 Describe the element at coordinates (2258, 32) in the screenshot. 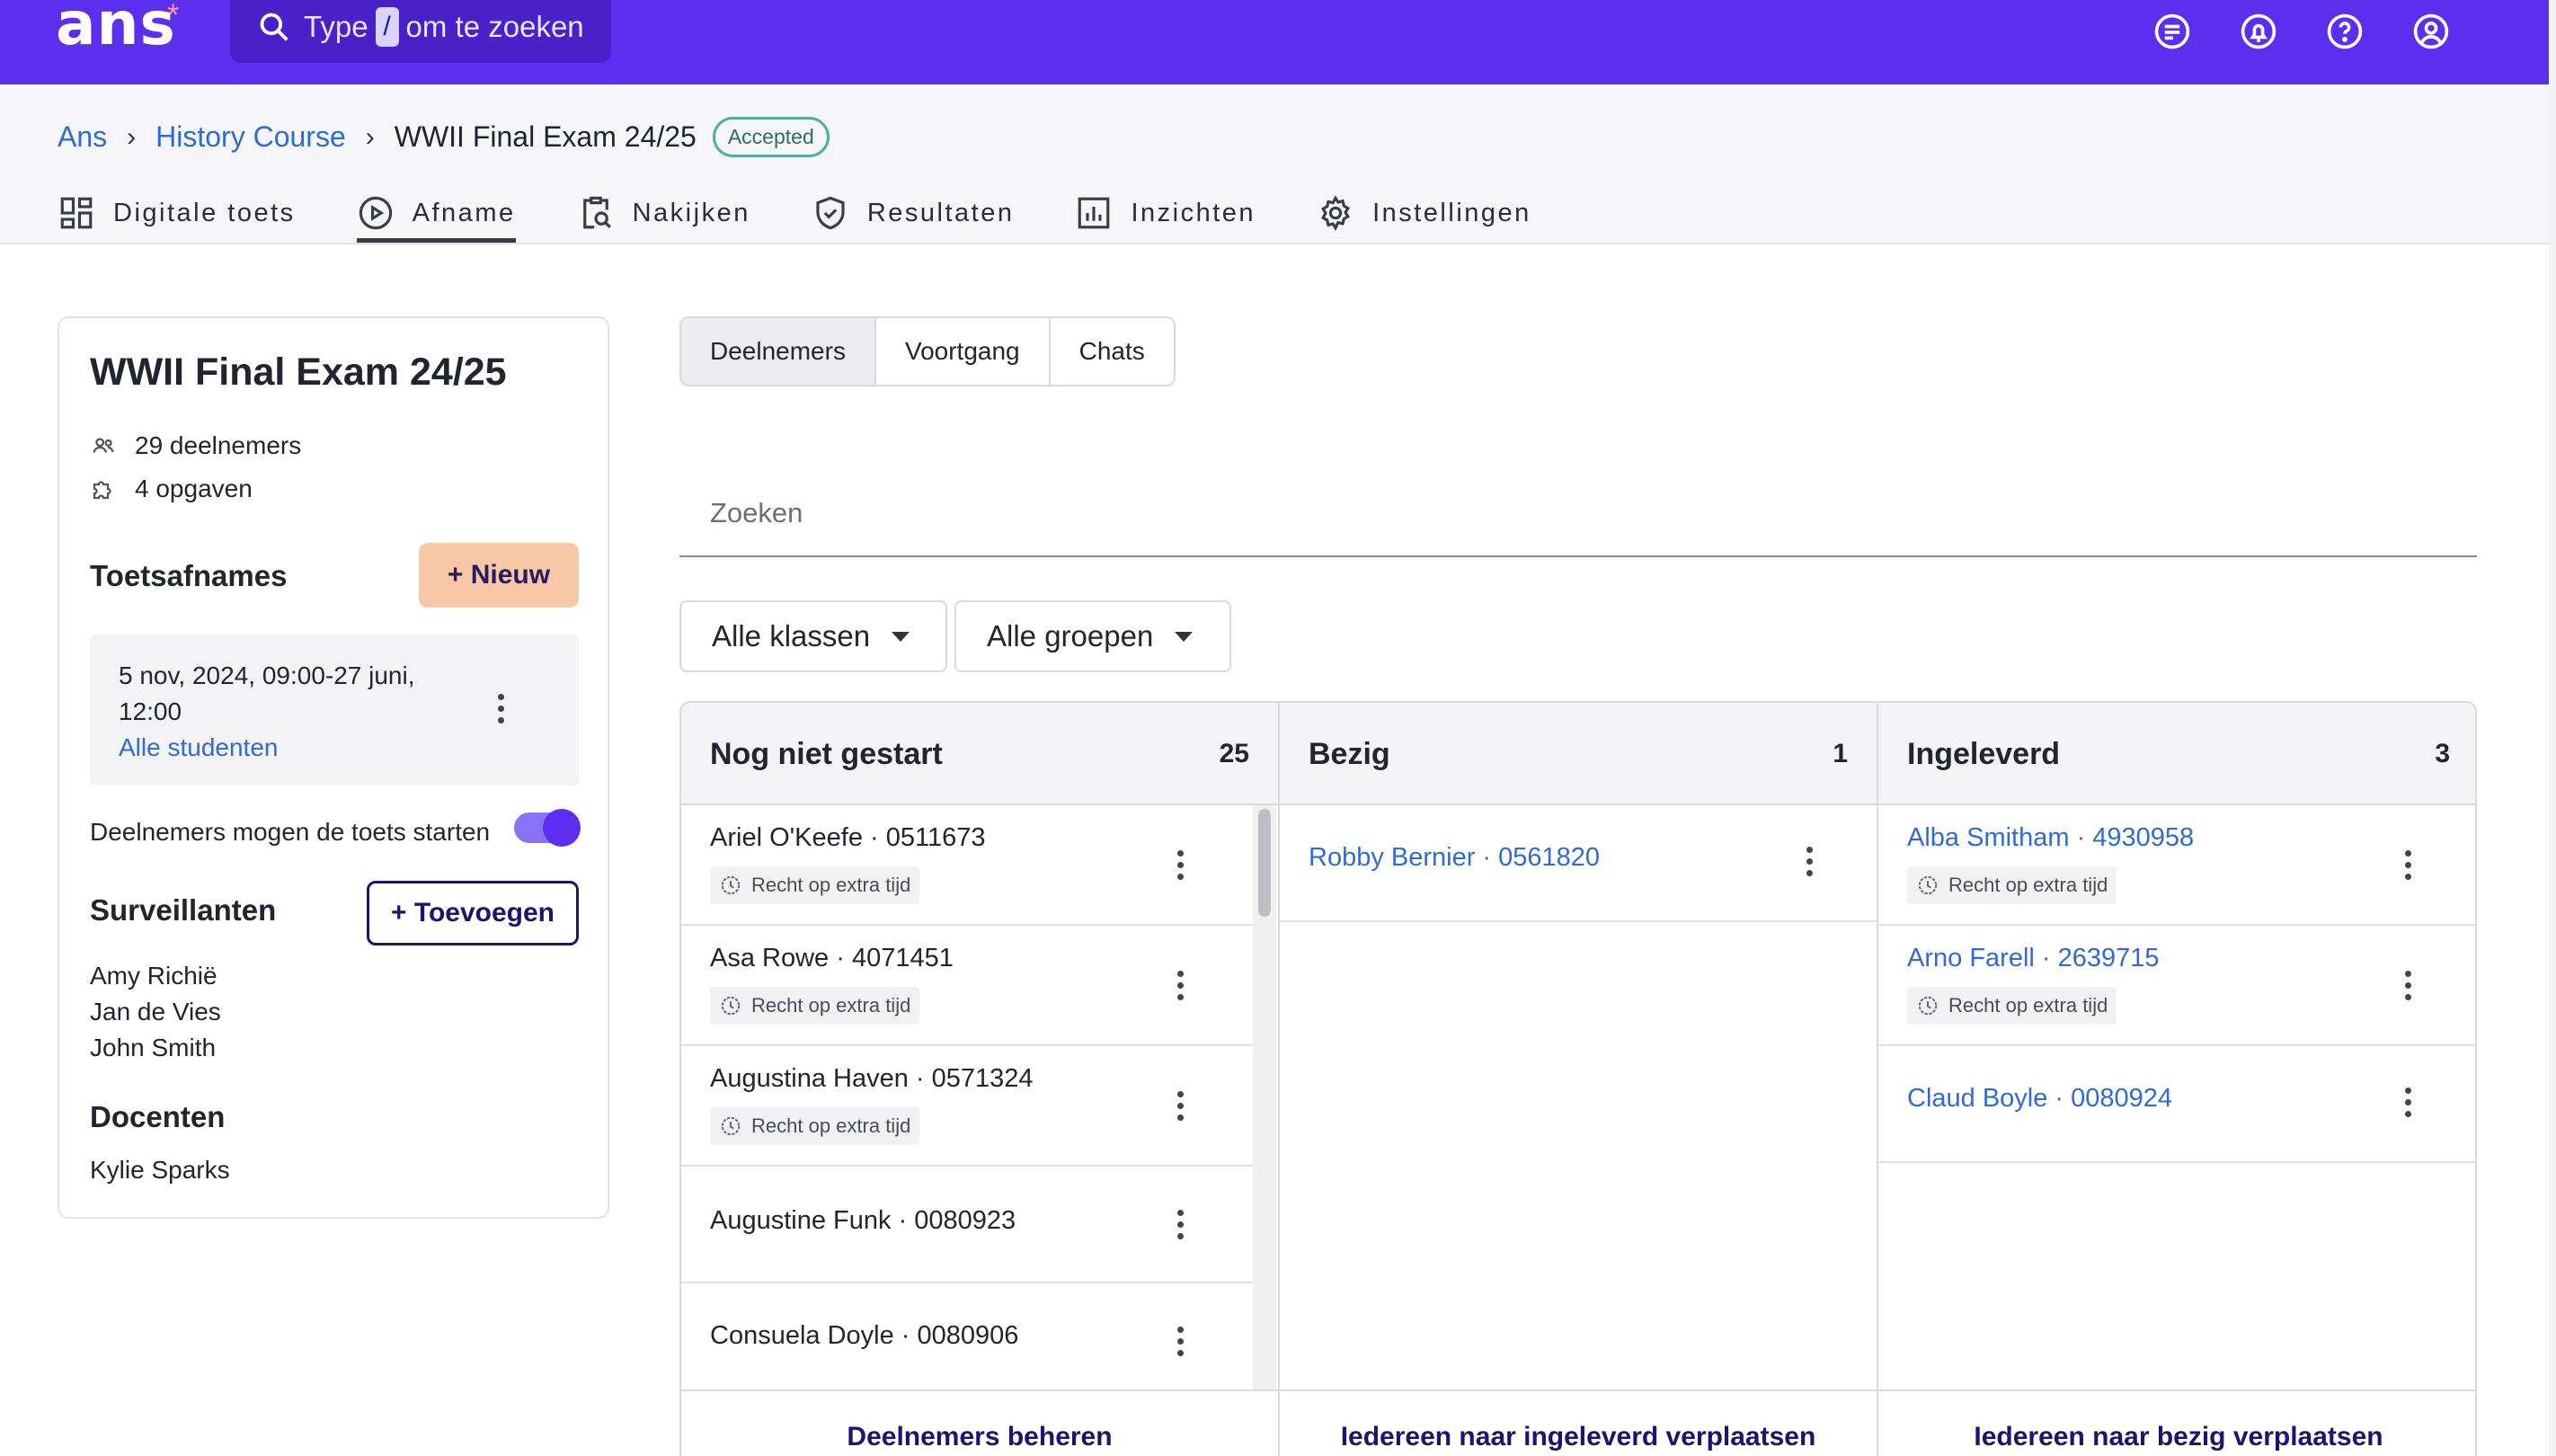

I see `notification-bell-icon` at that location.